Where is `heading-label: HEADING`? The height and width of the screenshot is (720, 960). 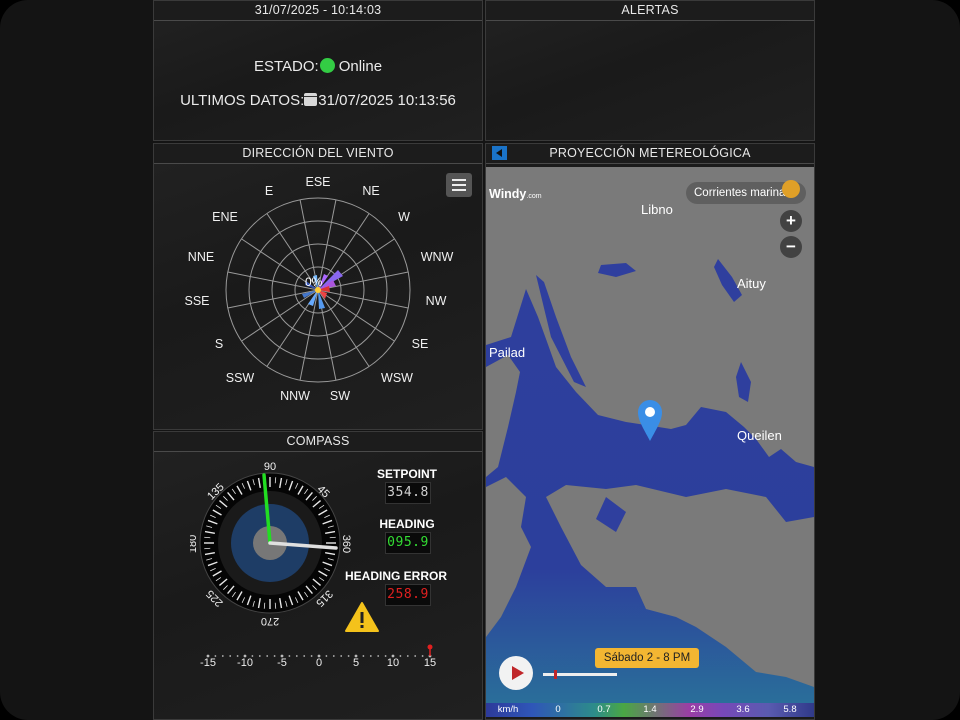 heading-label: HEADING is located at coordinates (407, 524).